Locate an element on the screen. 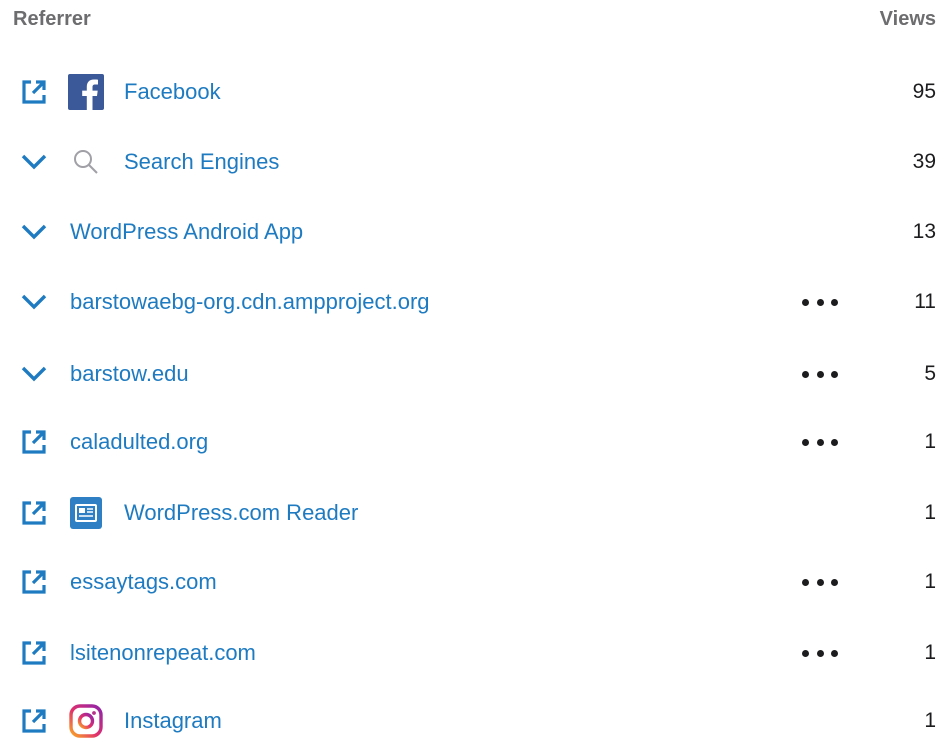 The image size is (941, 756). referrer-row-facebook: Facebook 95 is located at coordinates (470, 92).